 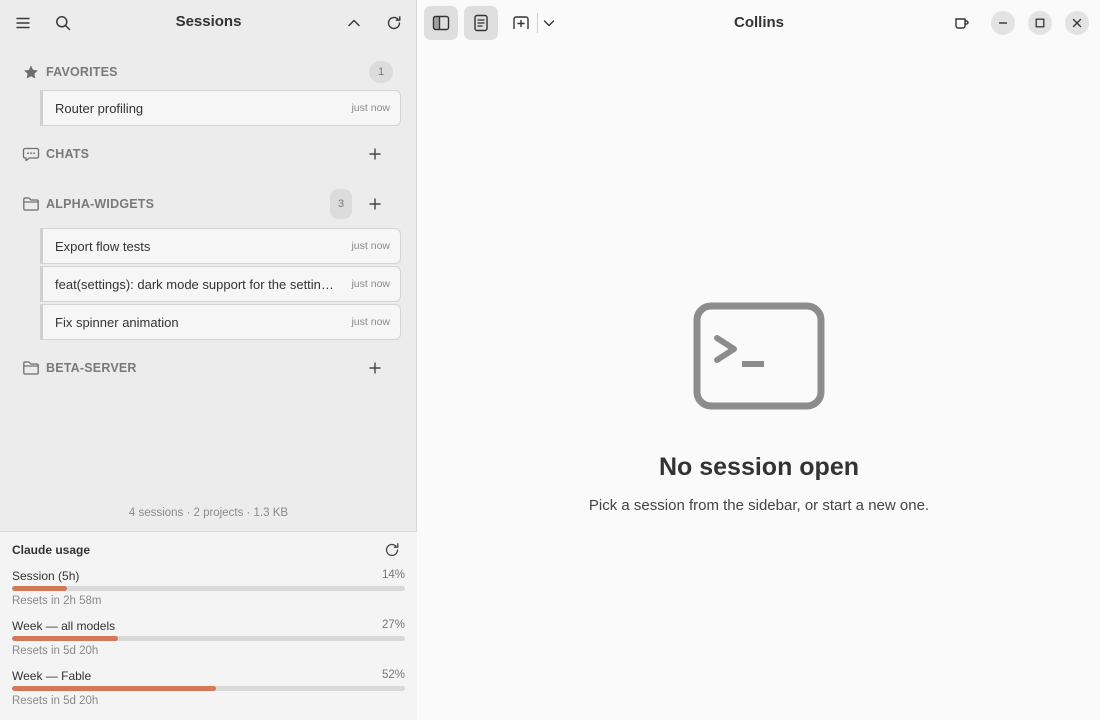 What do you see at coordinates (393, 625) in the screenshot?
I see `meter-percent: 27%` at bounding box center [393, 625].